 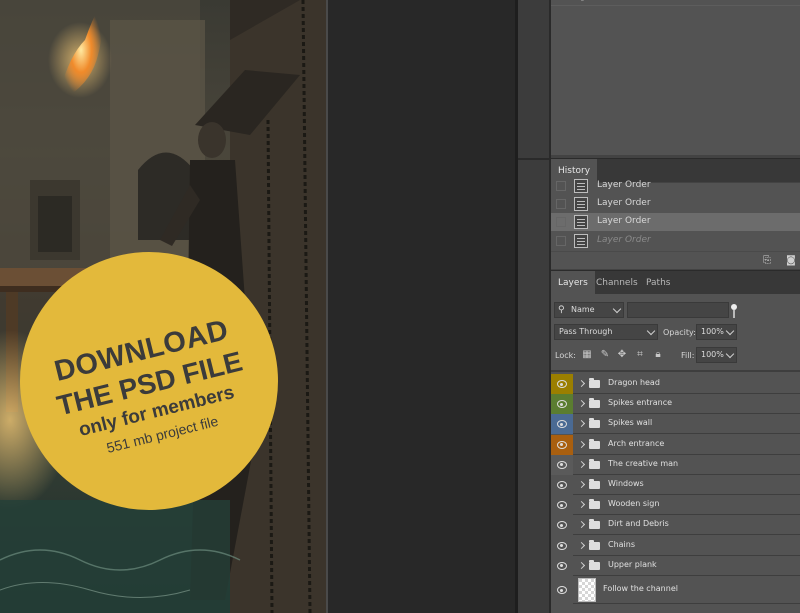 I want to click on history-item-selected: Layer Order, so click(x=675, y=222).